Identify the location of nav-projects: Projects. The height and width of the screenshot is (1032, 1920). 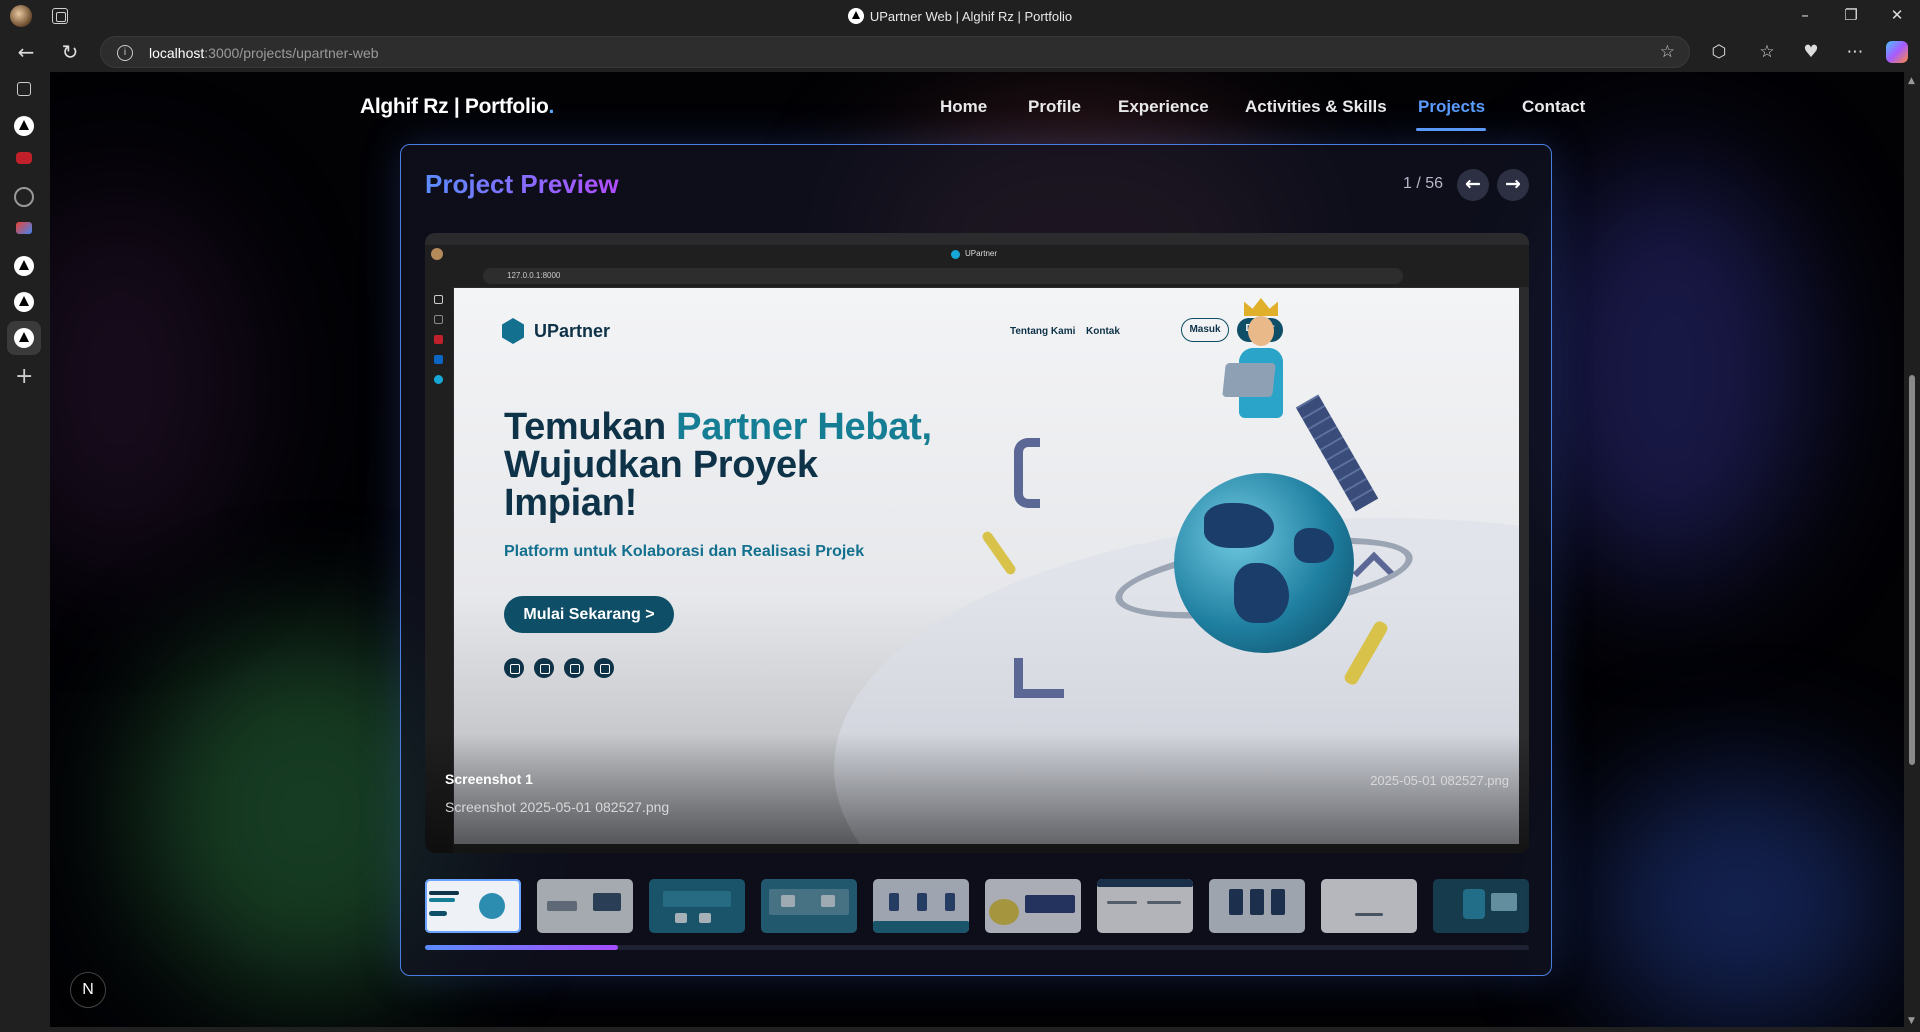
(1451, 107).